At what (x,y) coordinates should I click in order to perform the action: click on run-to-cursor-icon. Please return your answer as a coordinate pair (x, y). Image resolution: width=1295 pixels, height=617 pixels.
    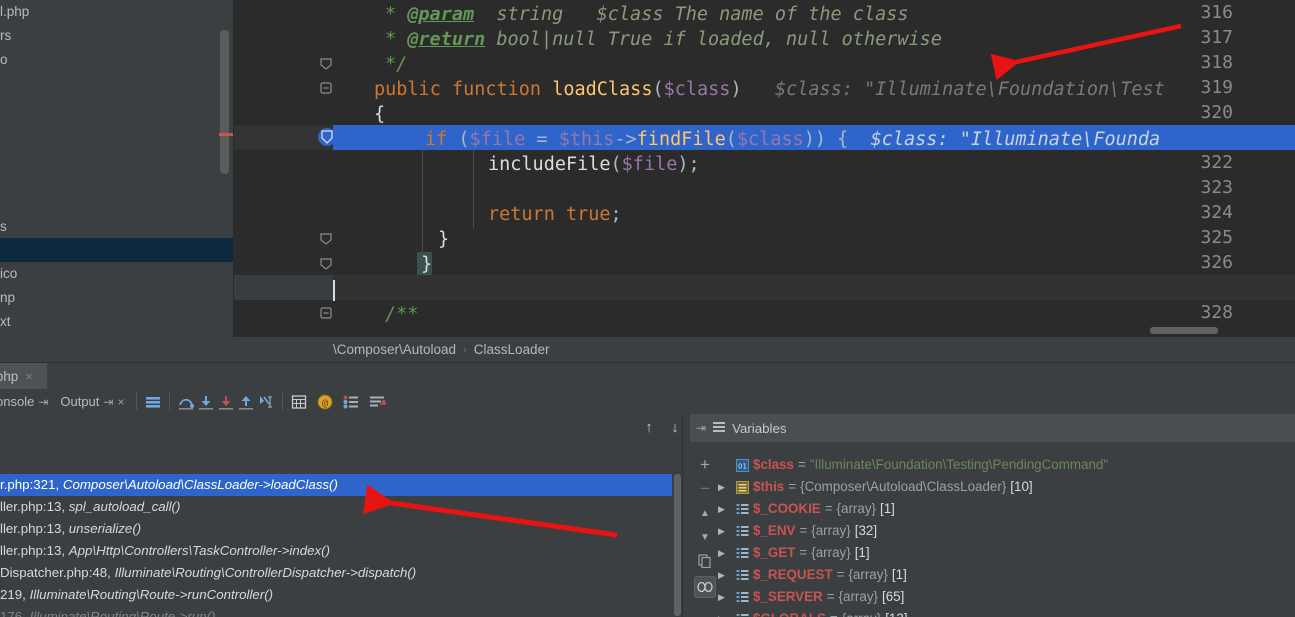
    Looking at the image, I should click on (266, 402).